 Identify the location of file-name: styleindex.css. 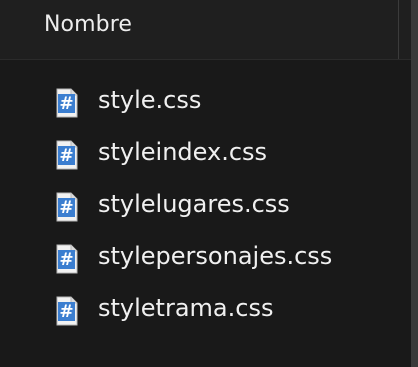
(183, 152).